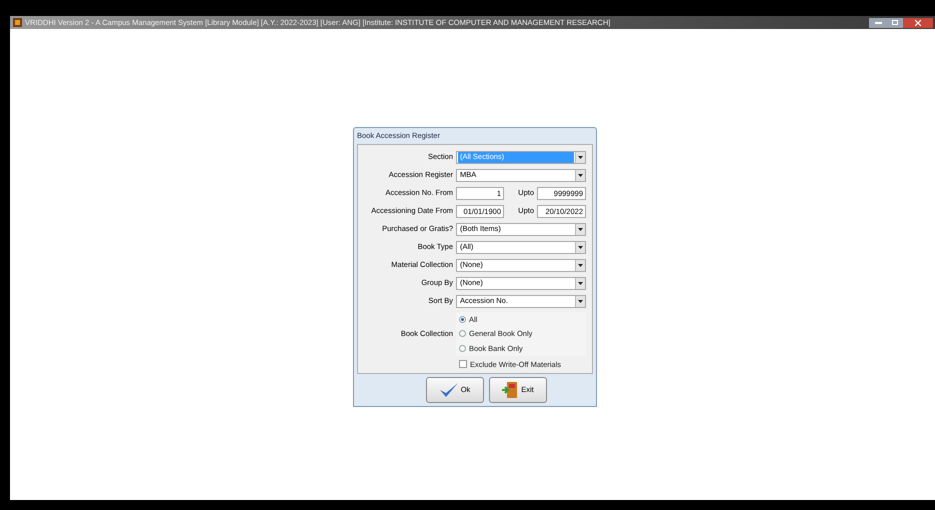  What do you see at coordinates (463, 364) in the screenshot?
I see `checkbox` at bounding box center [463, 364].